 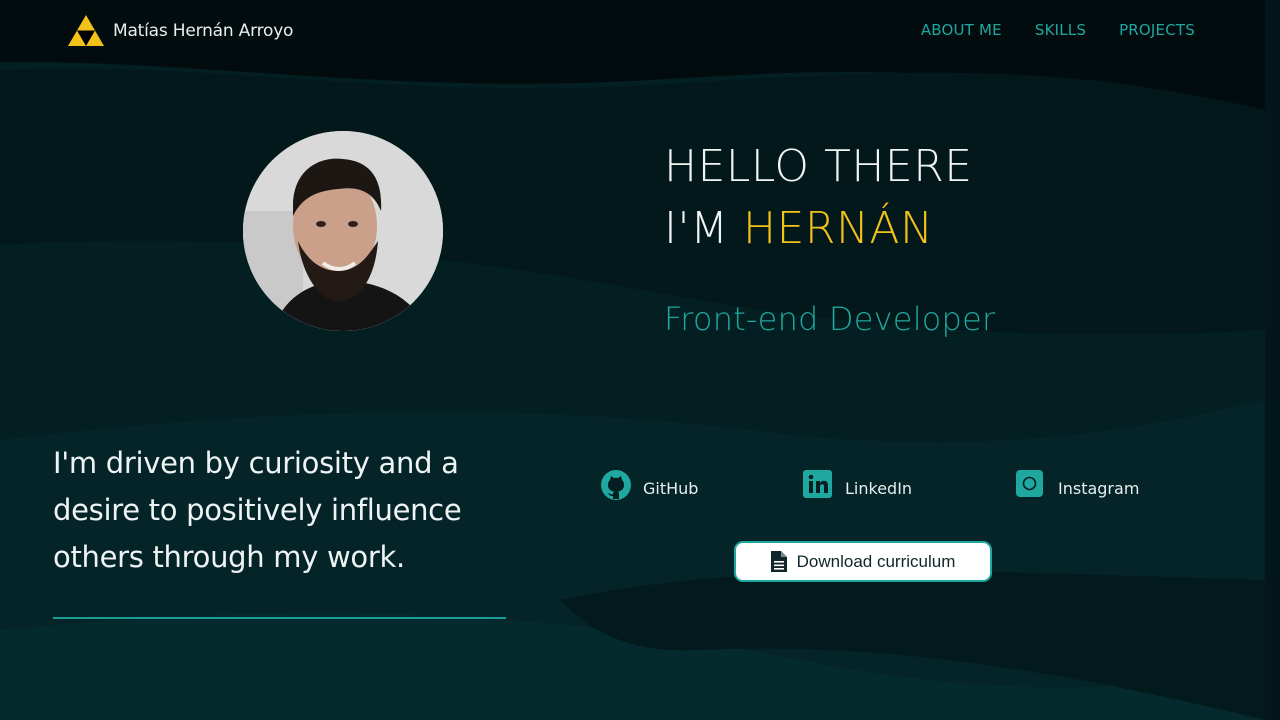 I want to click on nav-skills: SKILLS, so click(x=1060, y=30).